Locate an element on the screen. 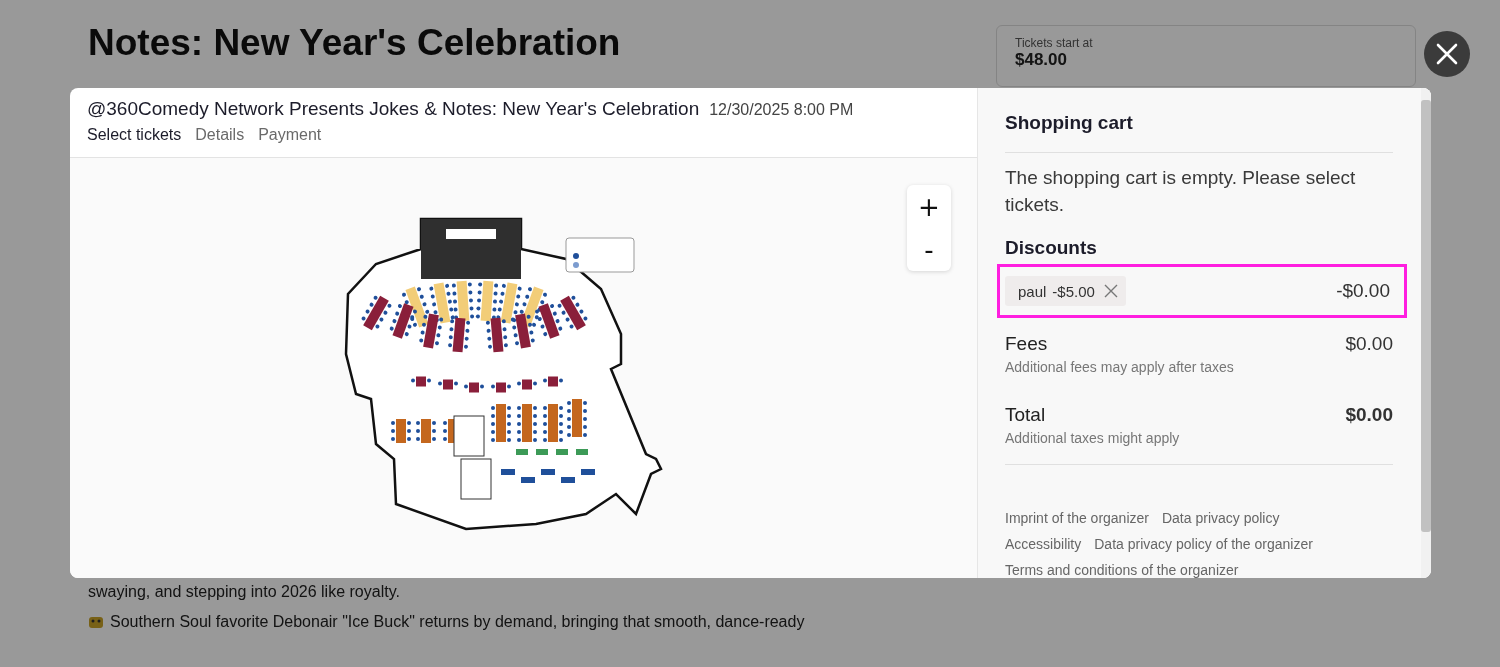  zoom-in-button: + is located at coordinates (929, 206).